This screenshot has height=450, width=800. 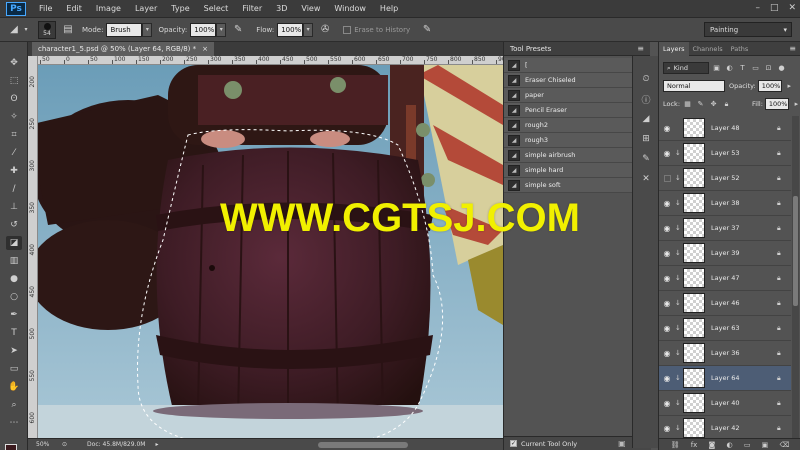 I want to click on eraser-tool-preset-icon: ◢, so click(x=14, y=30).